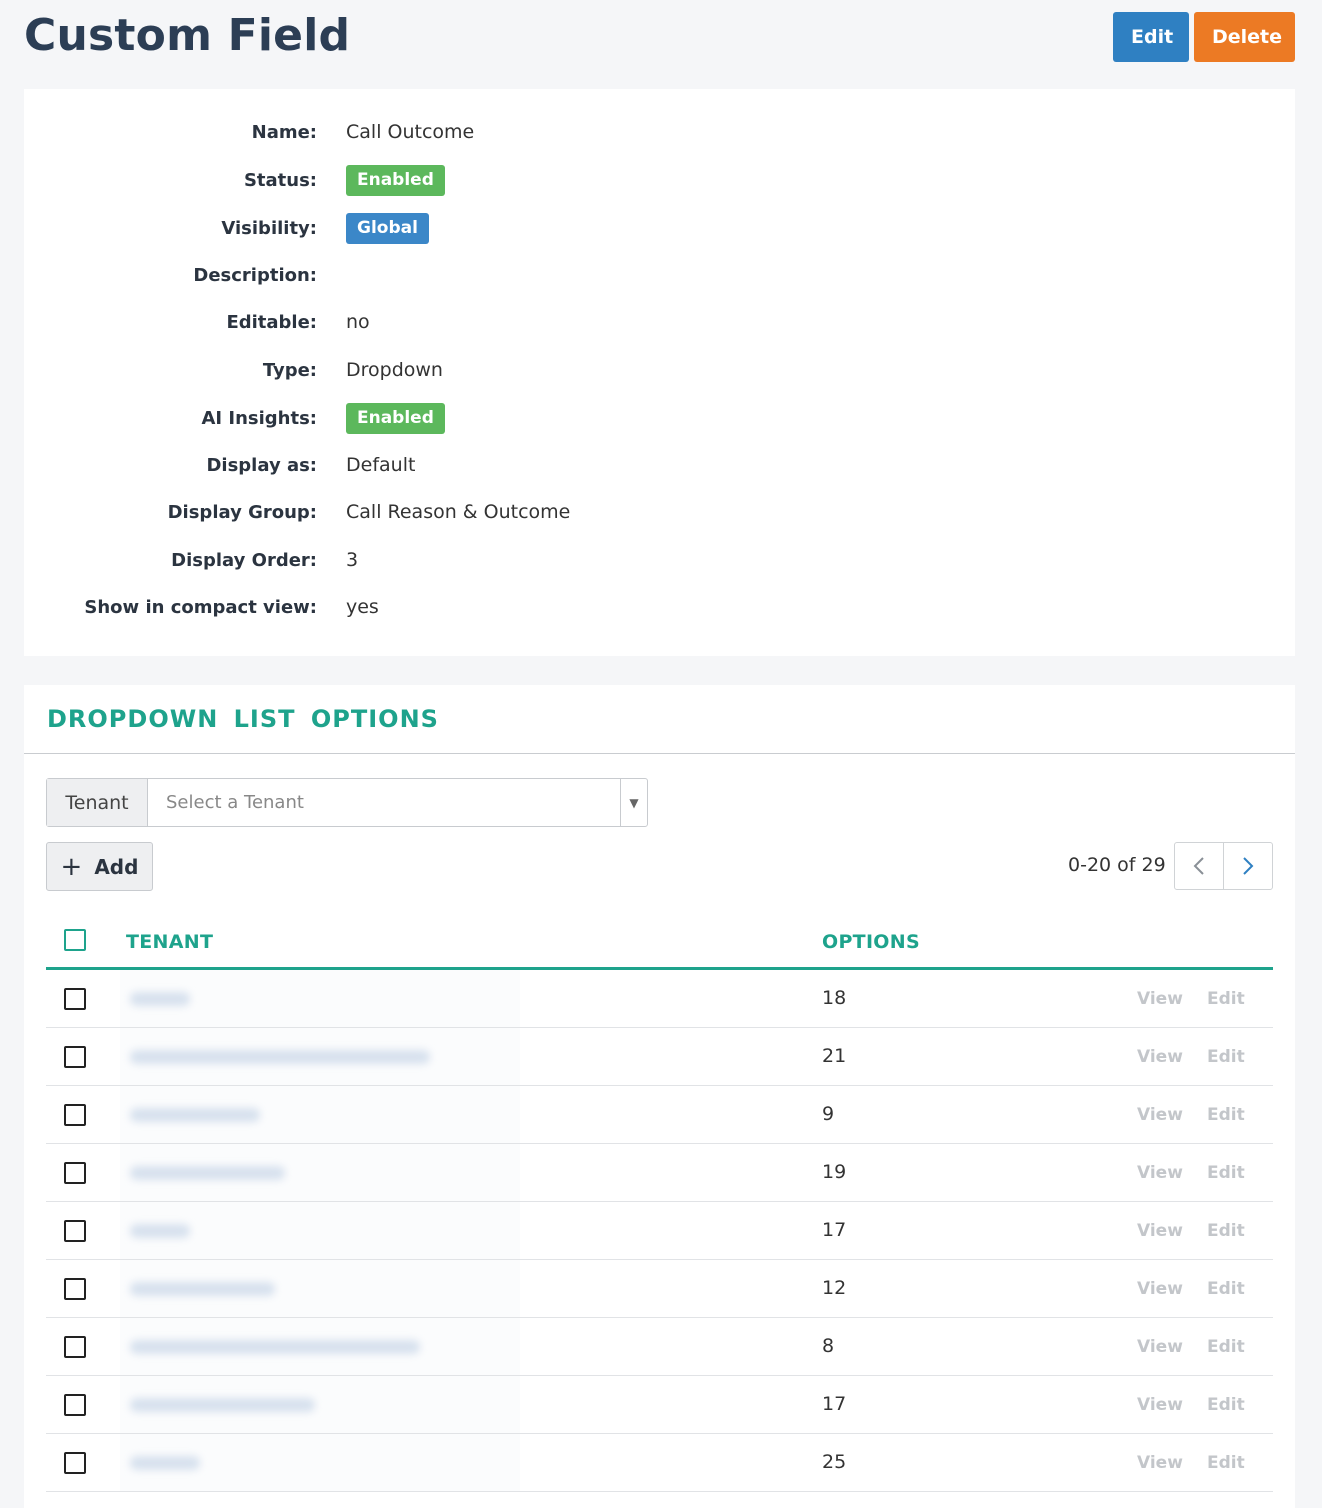  Describe the element at coordinates (659, 418) in the screenshot. I see `detail-row-ai-insights: AI Insights: Enabled` at that location.